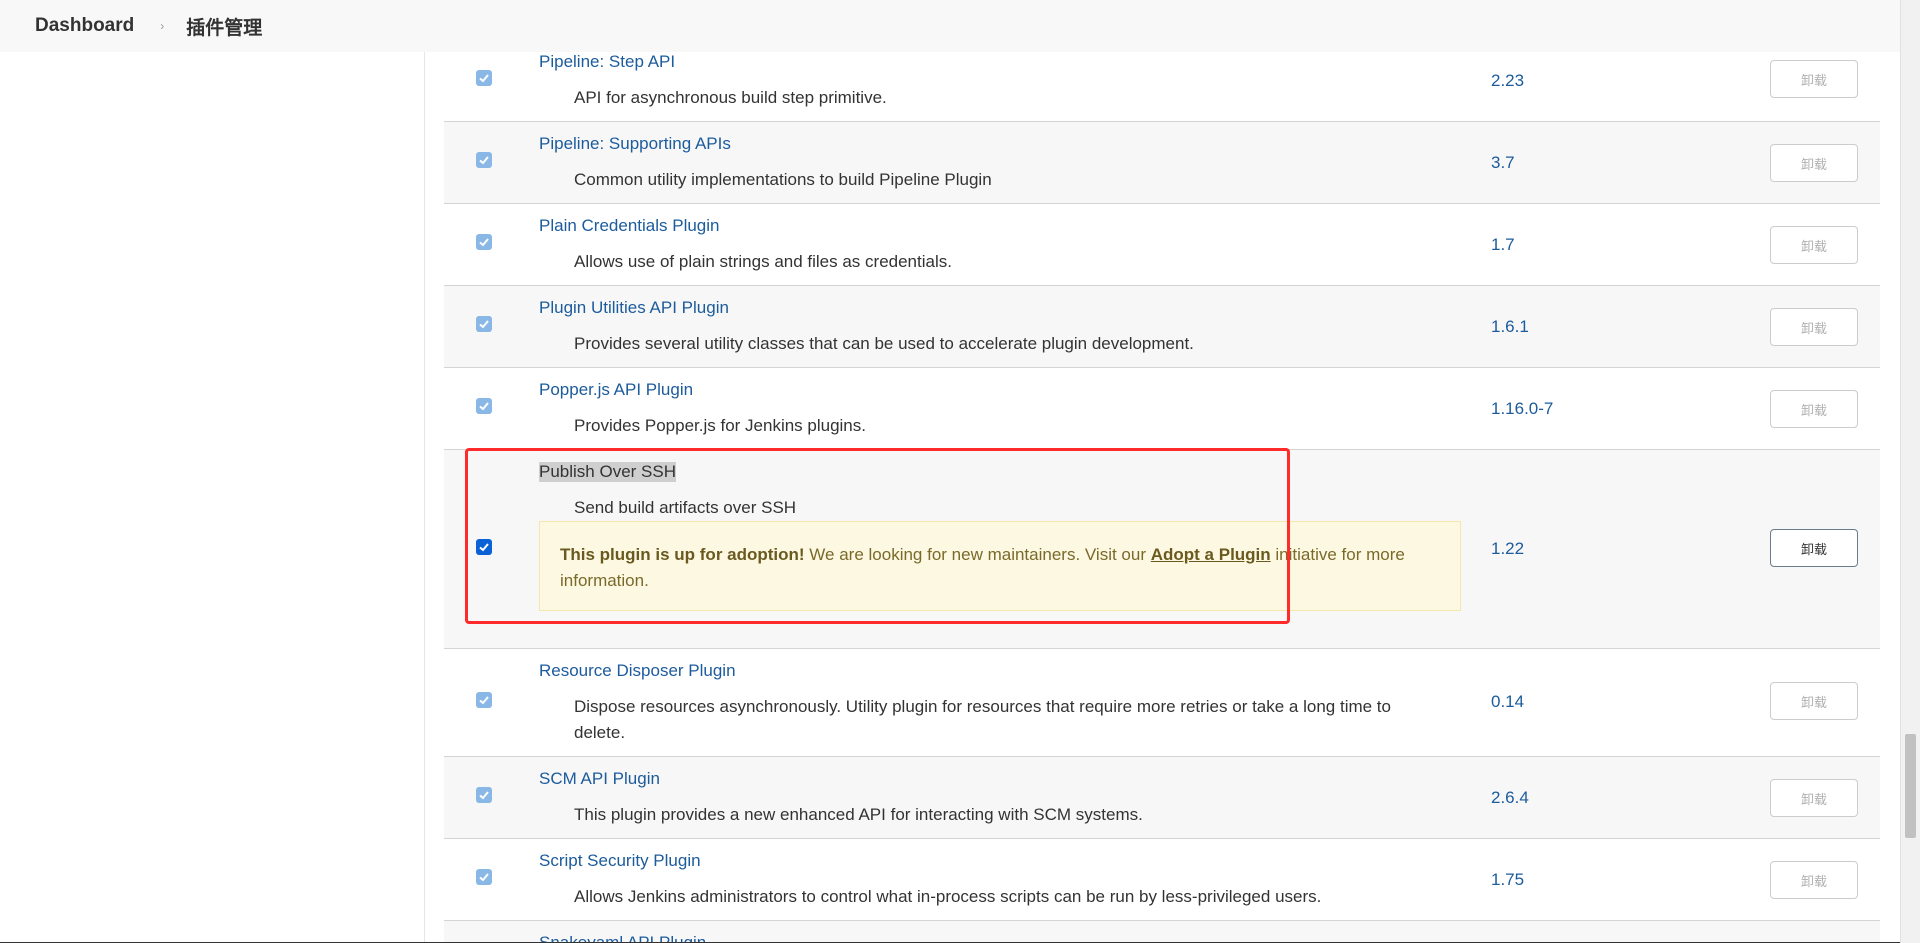 The image size is (1920, 943). Describe the element at coordinates (1211, 554) in the screenshot. I see `adopt-a-plugin-link: Adopt a Plugin` at that location.